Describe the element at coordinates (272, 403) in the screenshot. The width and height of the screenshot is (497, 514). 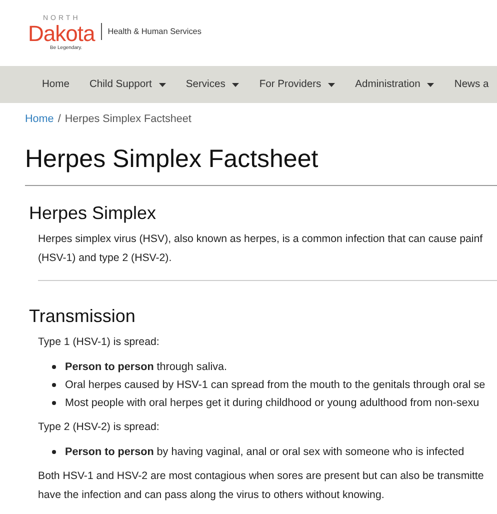
I see `list-item: Most people with oral herpes get it during childhood or young adulthood from non-sexu` at that location.